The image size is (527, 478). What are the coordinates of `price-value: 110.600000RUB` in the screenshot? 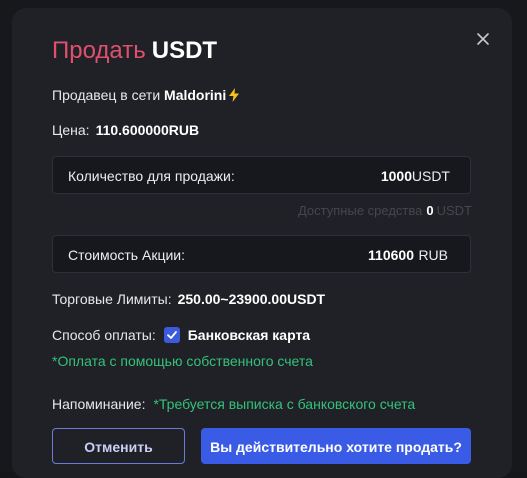 It's located at (147, 130).